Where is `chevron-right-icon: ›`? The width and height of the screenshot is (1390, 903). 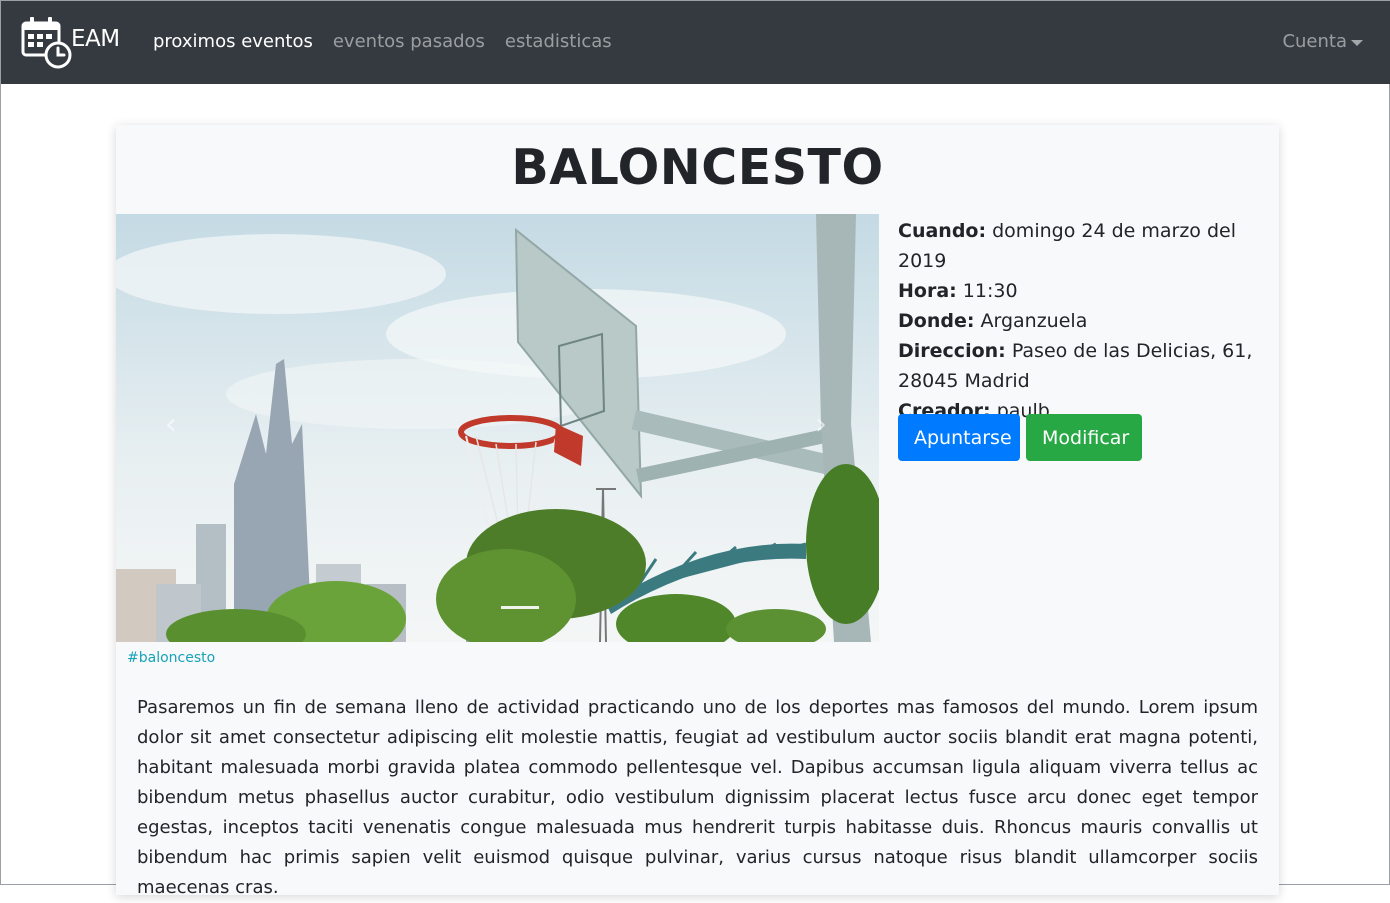
chevron-right-icon: › is located at coordinates (821, 424).